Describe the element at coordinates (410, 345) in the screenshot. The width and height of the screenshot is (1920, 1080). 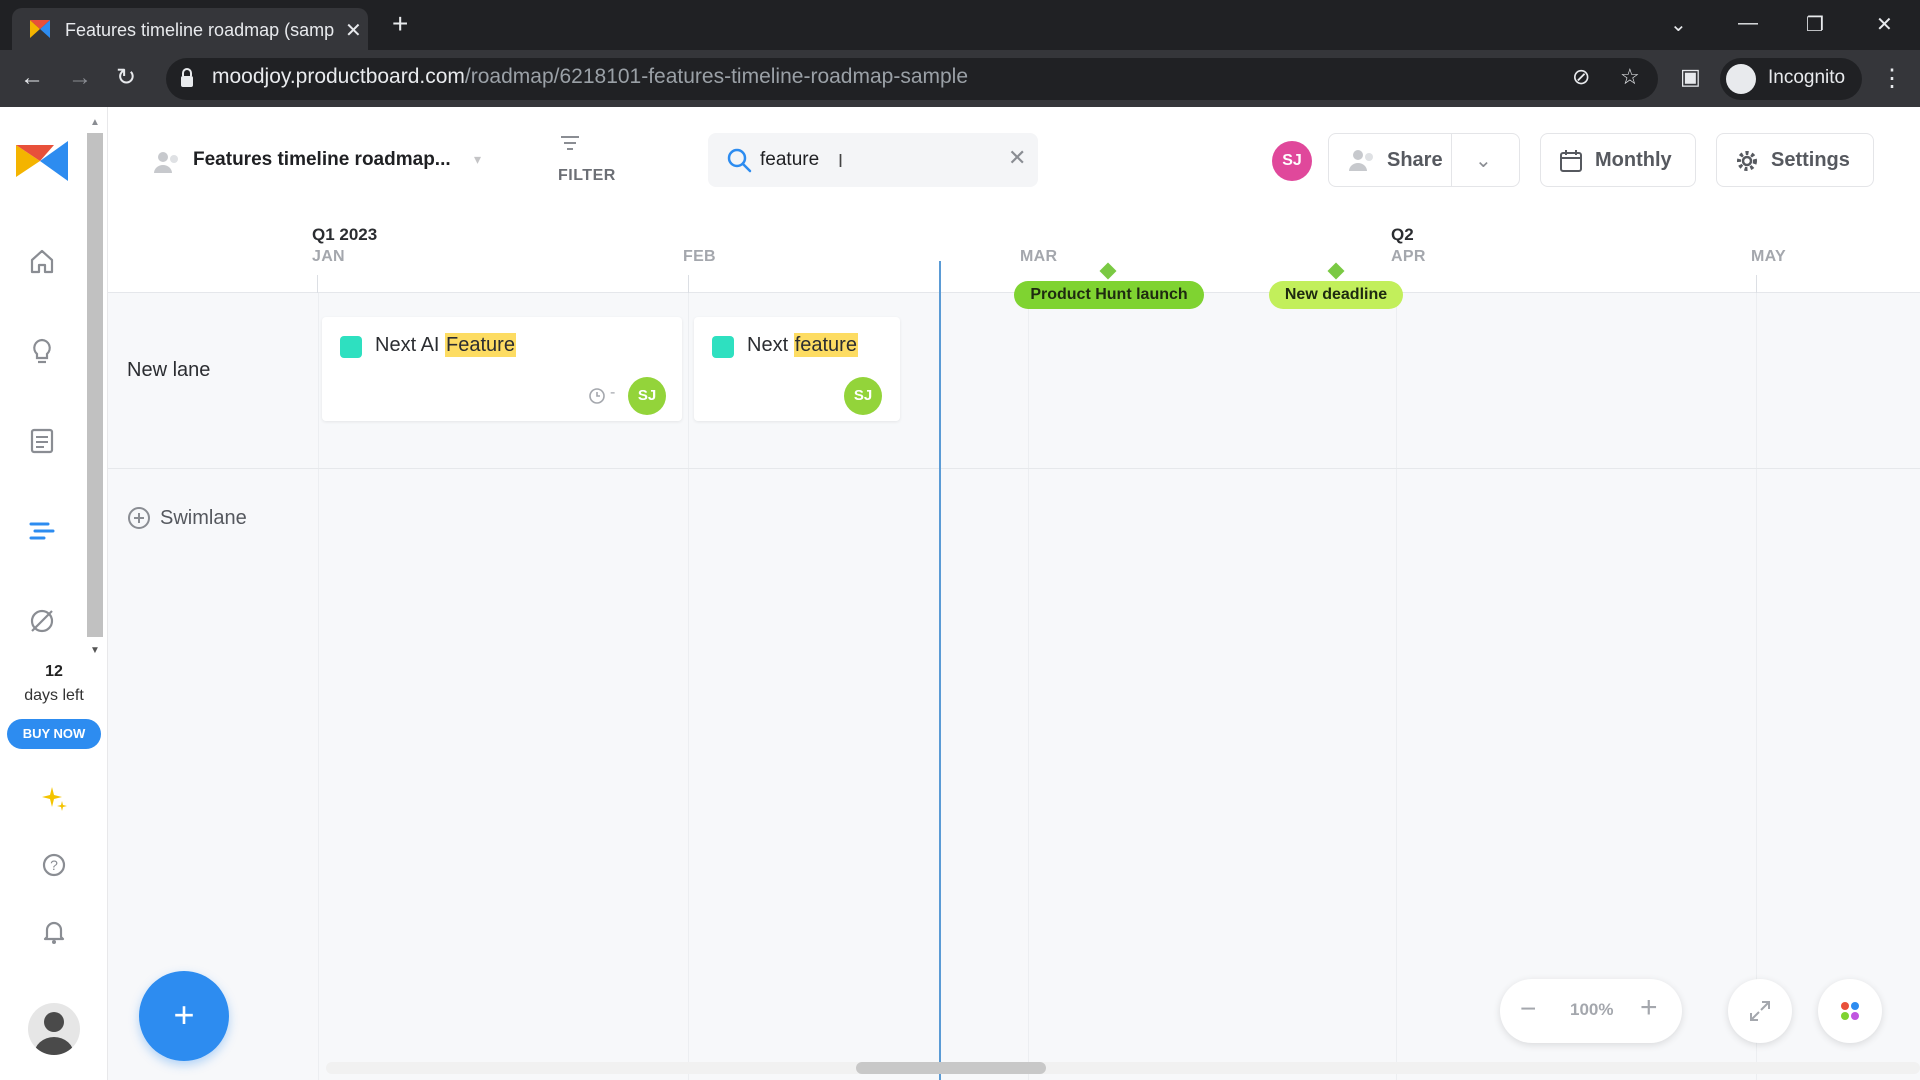
I see `feature-title-text: Next AI` at that location.